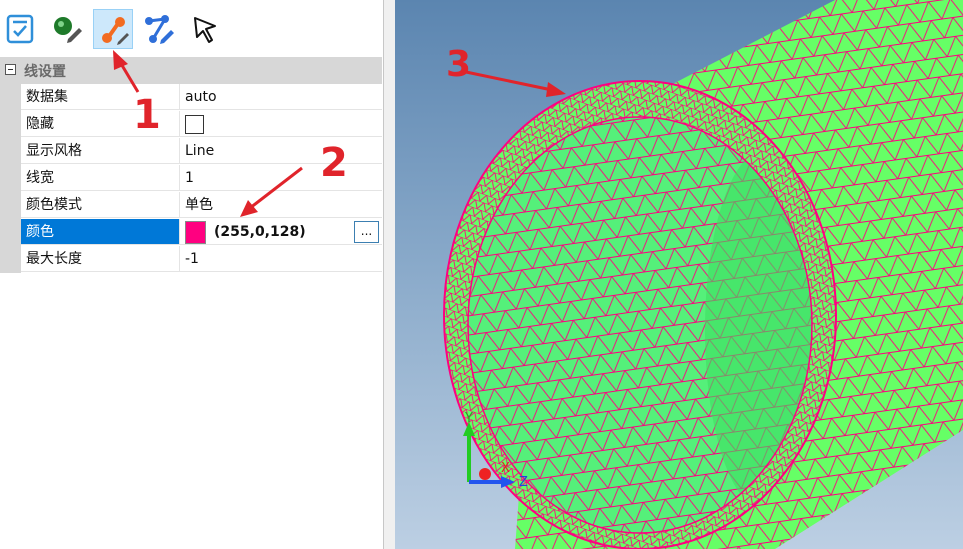  Describe the element at coordinates (10, 69) in the screenshot. I see `collapse-toggle-icon` at that location.